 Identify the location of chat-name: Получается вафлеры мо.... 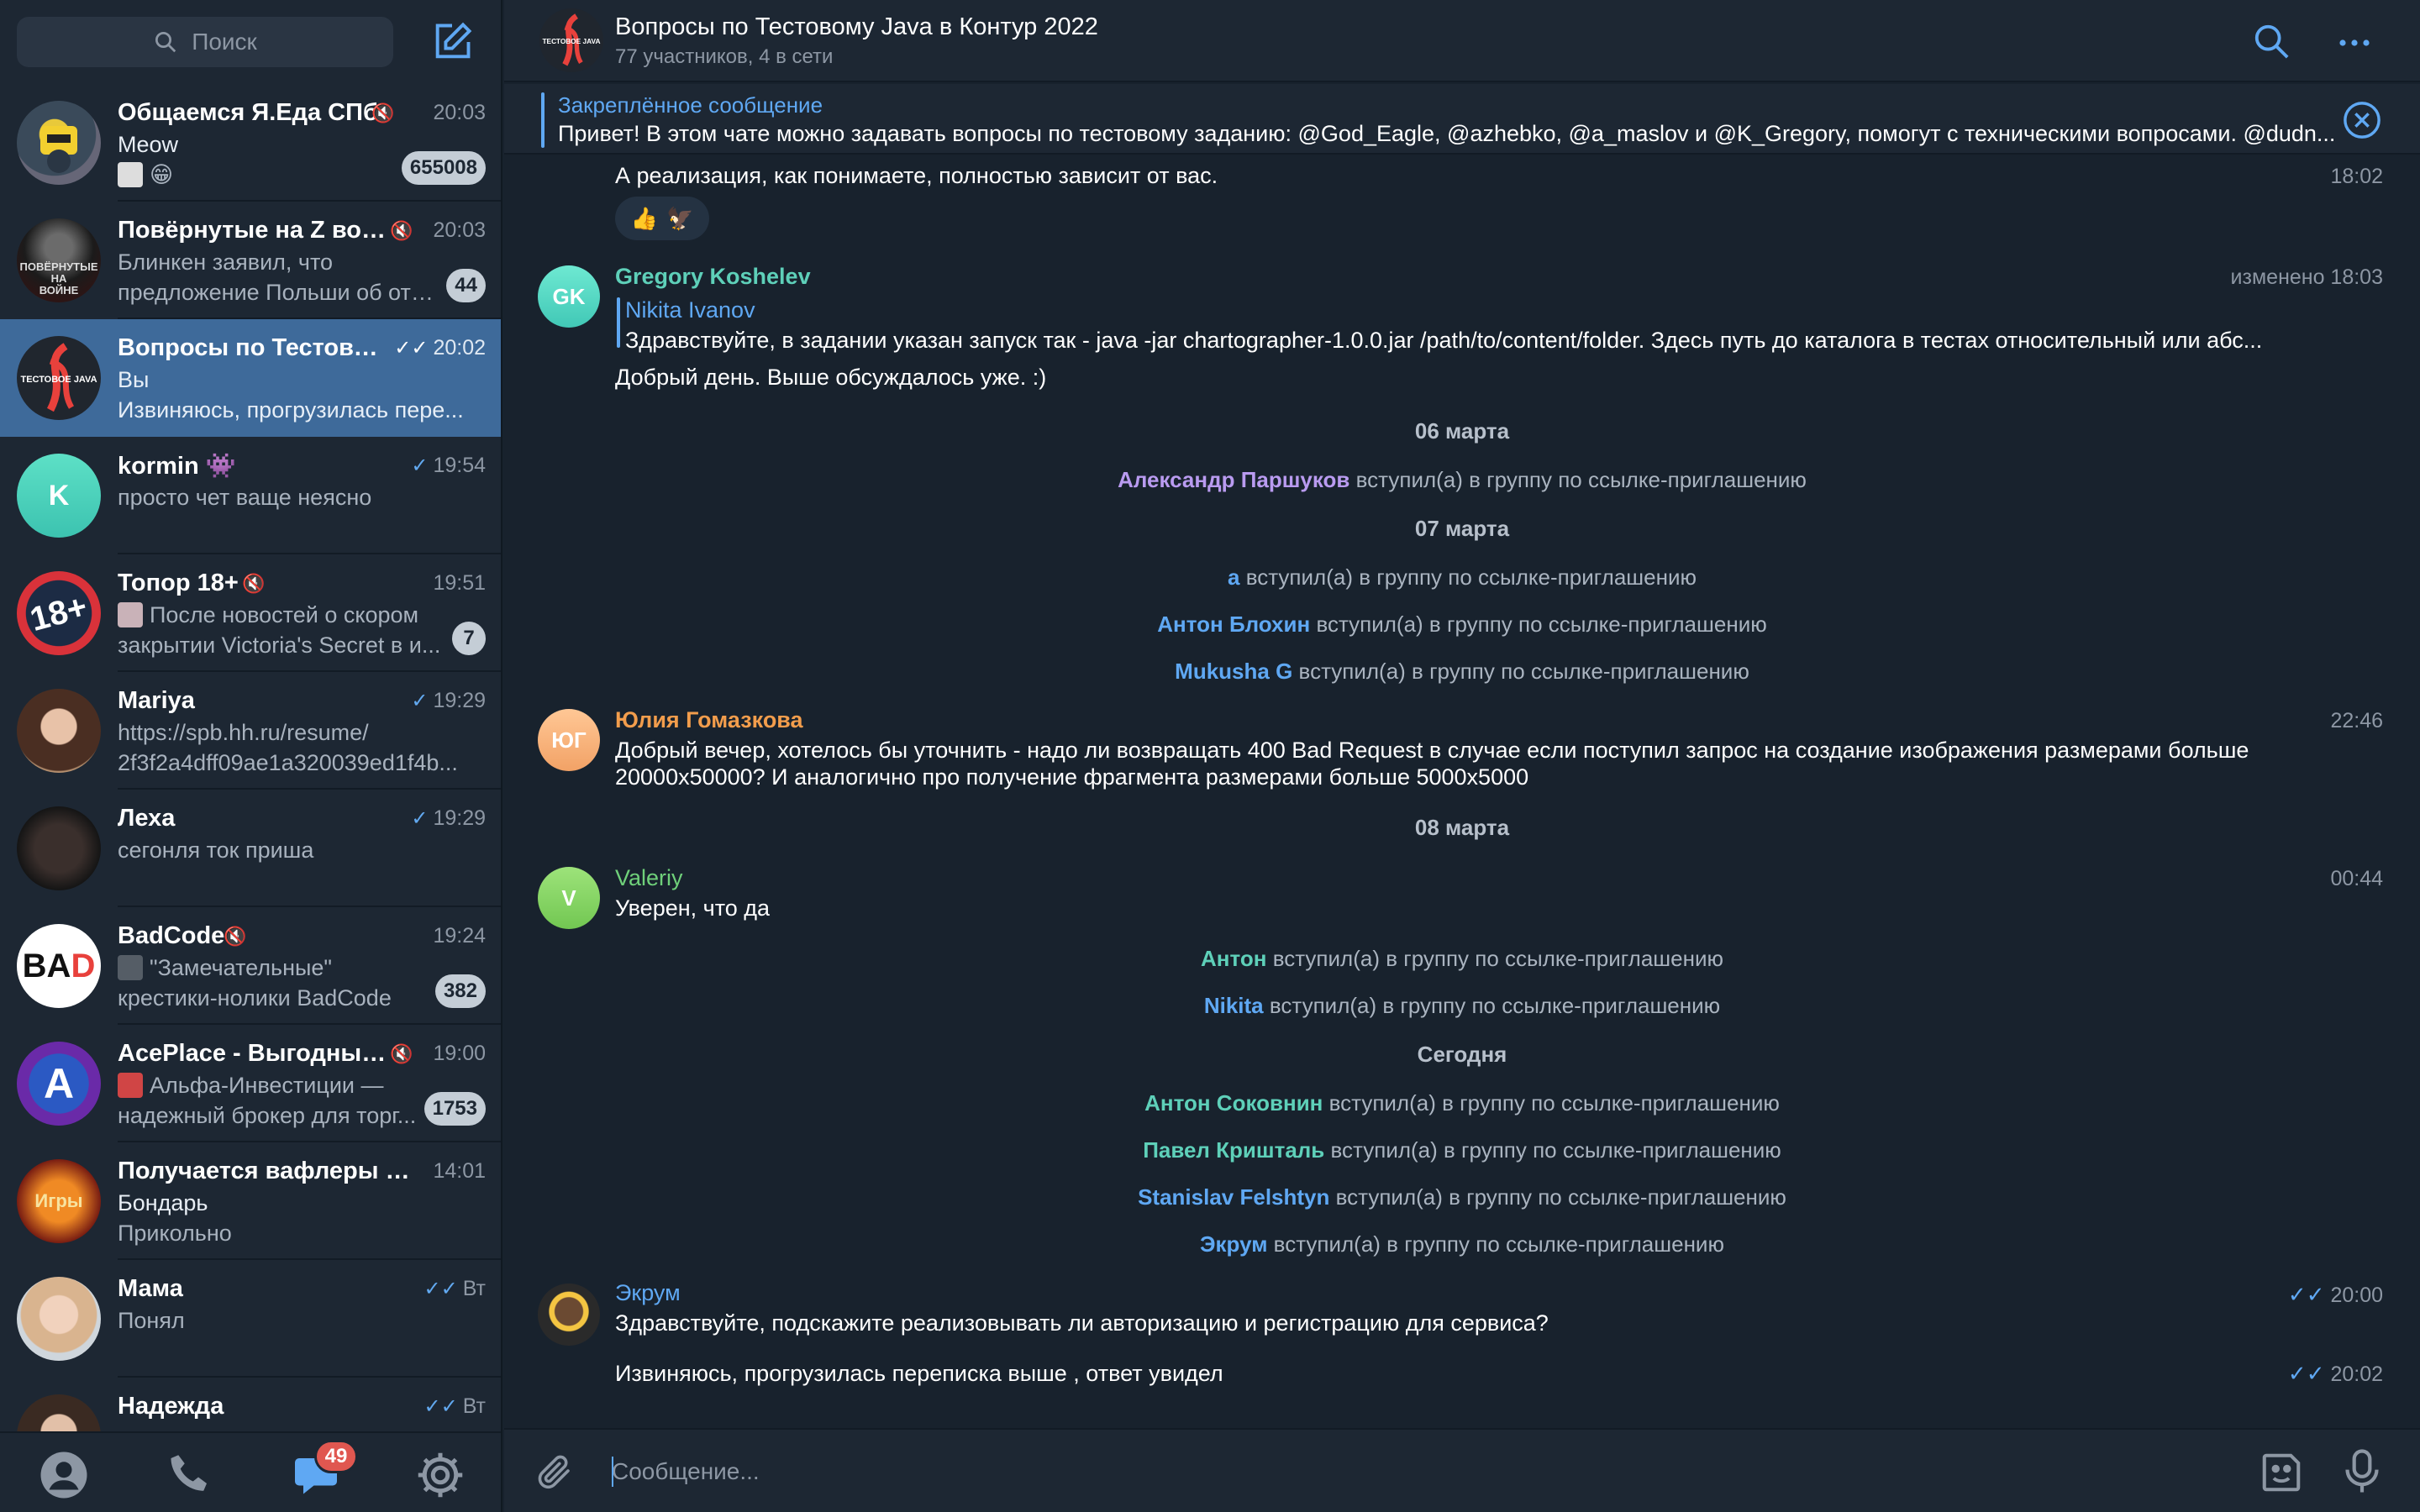
(269, 1171).